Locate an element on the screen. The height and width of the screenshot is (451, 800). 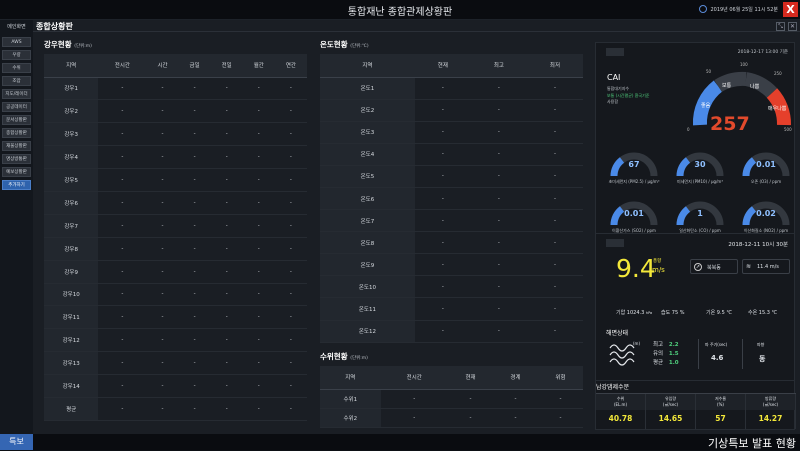
app-title: 통합재난 종합관제상황판 is located at coordinates (400, 12).